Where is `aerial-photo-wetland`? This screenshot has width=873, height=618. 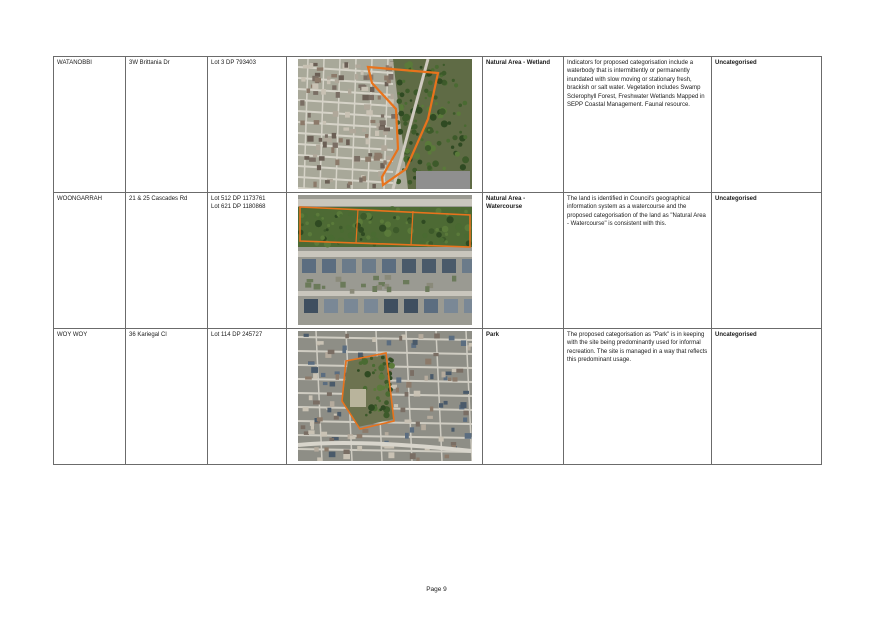 aerial-photo-wetland is located at coordinates (384, 124).